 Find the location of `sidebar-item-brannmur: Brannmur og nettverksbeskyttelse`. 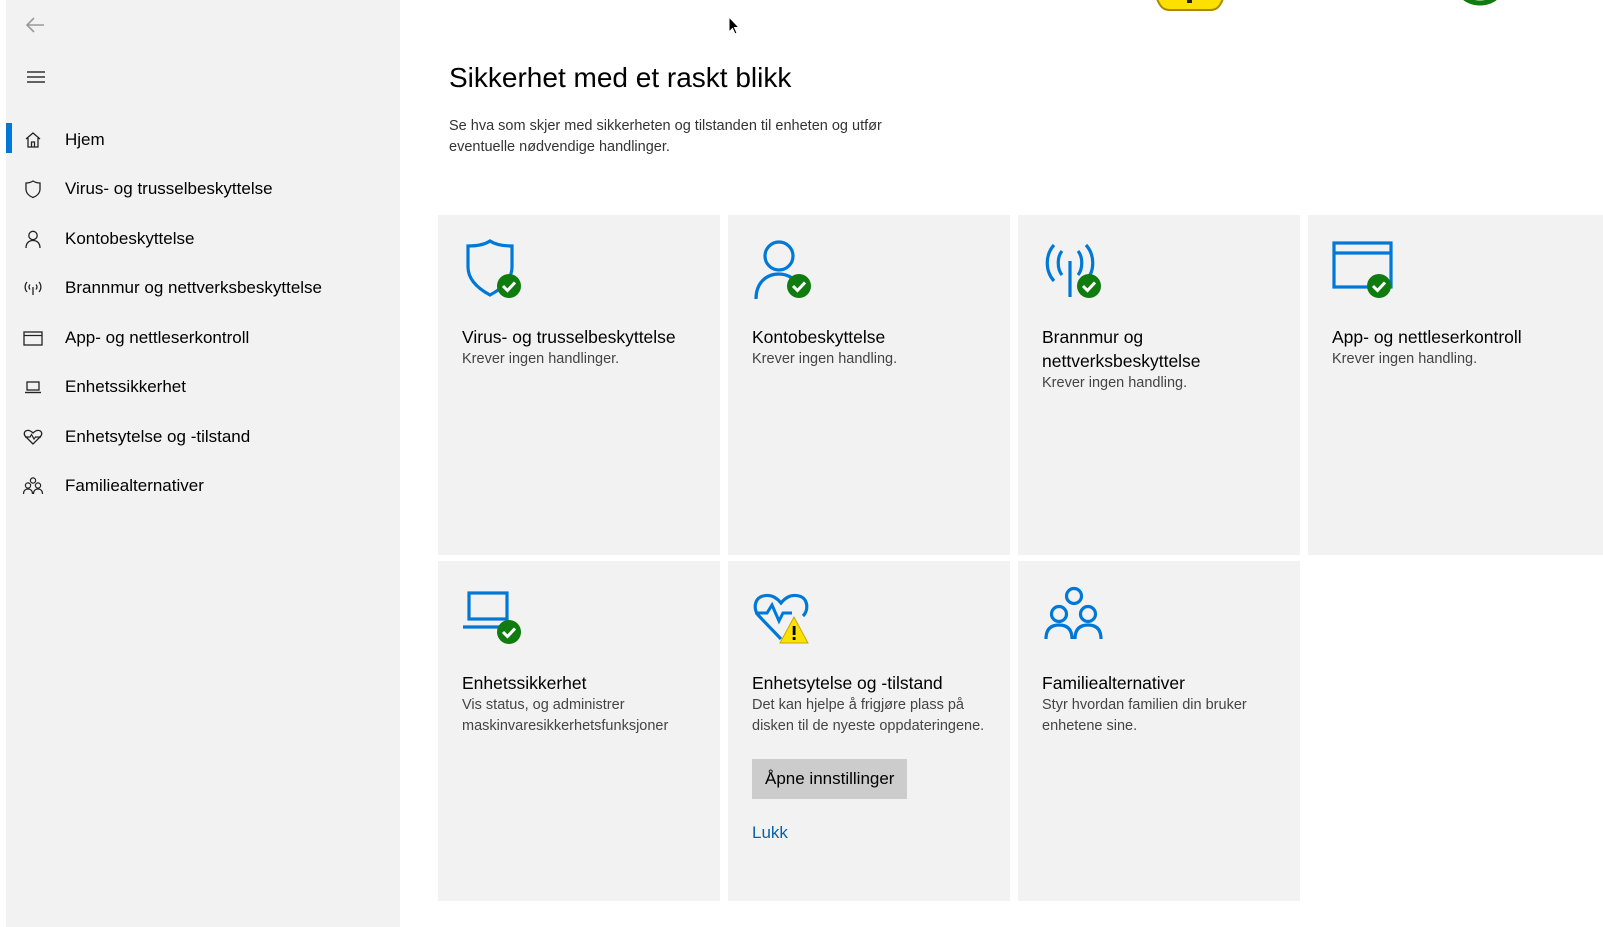

sidebar-item-brannmur: Brannmur og nettverksbeskyttelse is located at coordinates (203, 289).